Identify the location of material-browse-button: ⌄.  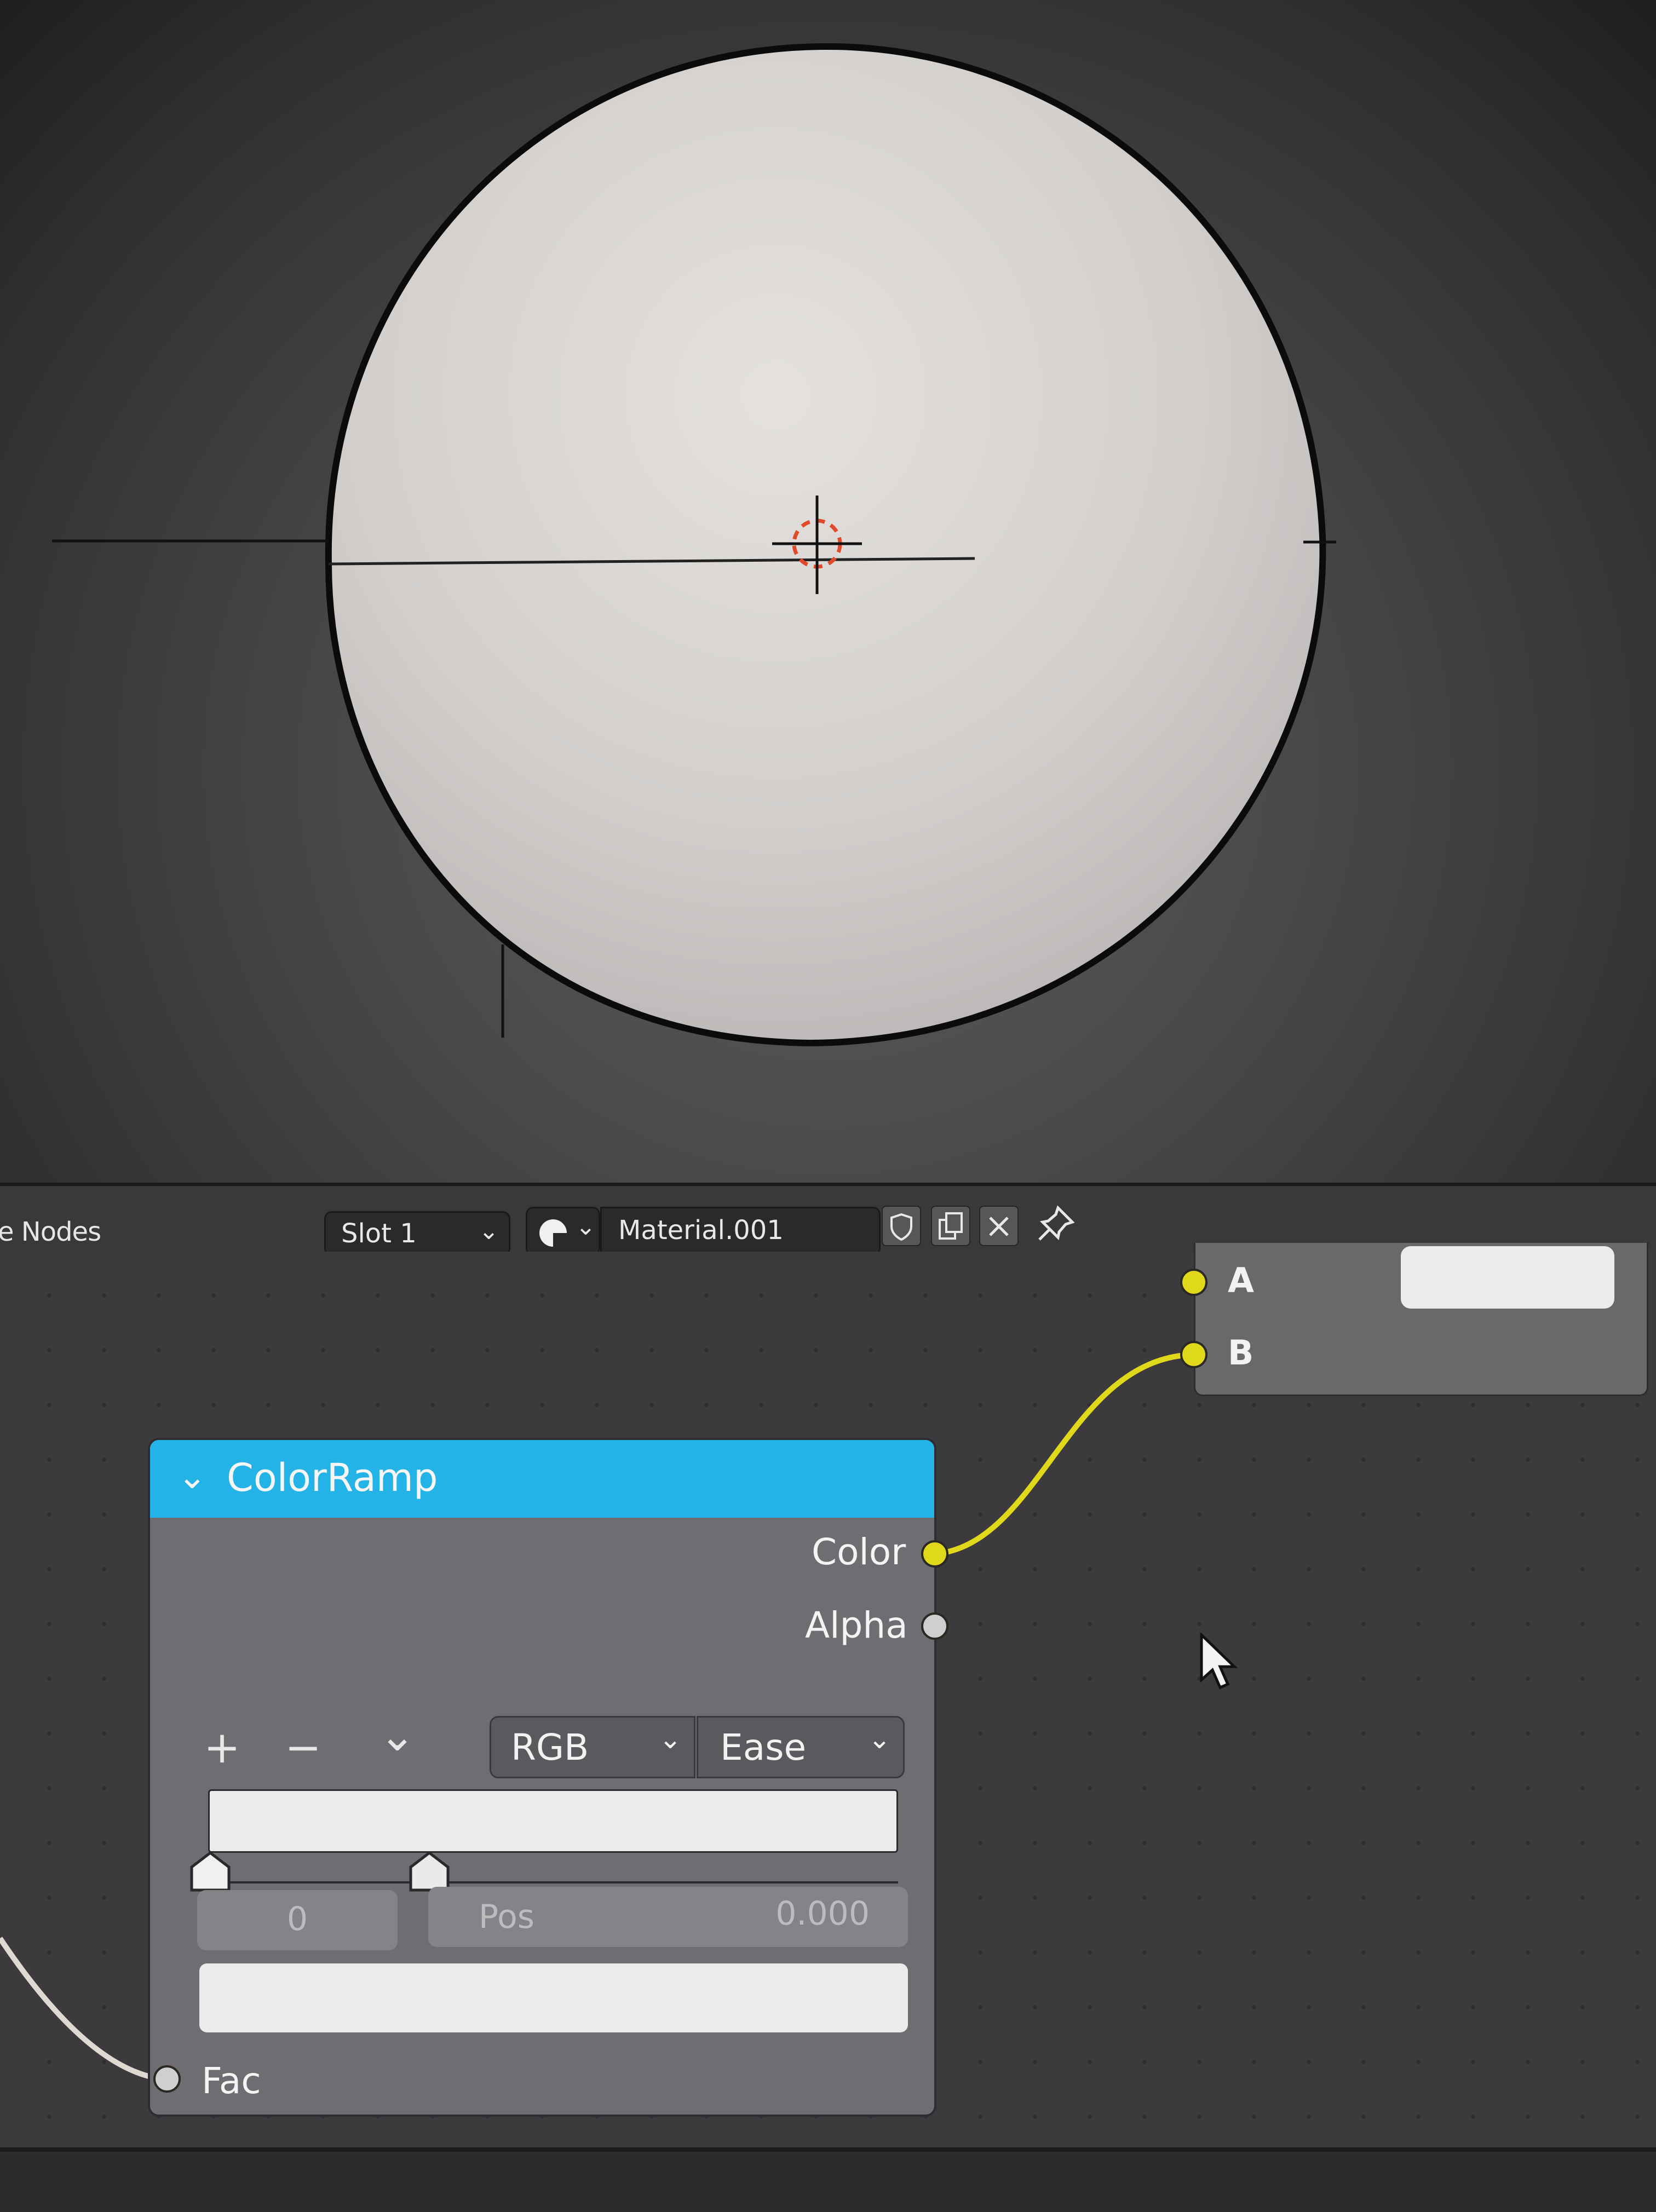
(563, 1232).